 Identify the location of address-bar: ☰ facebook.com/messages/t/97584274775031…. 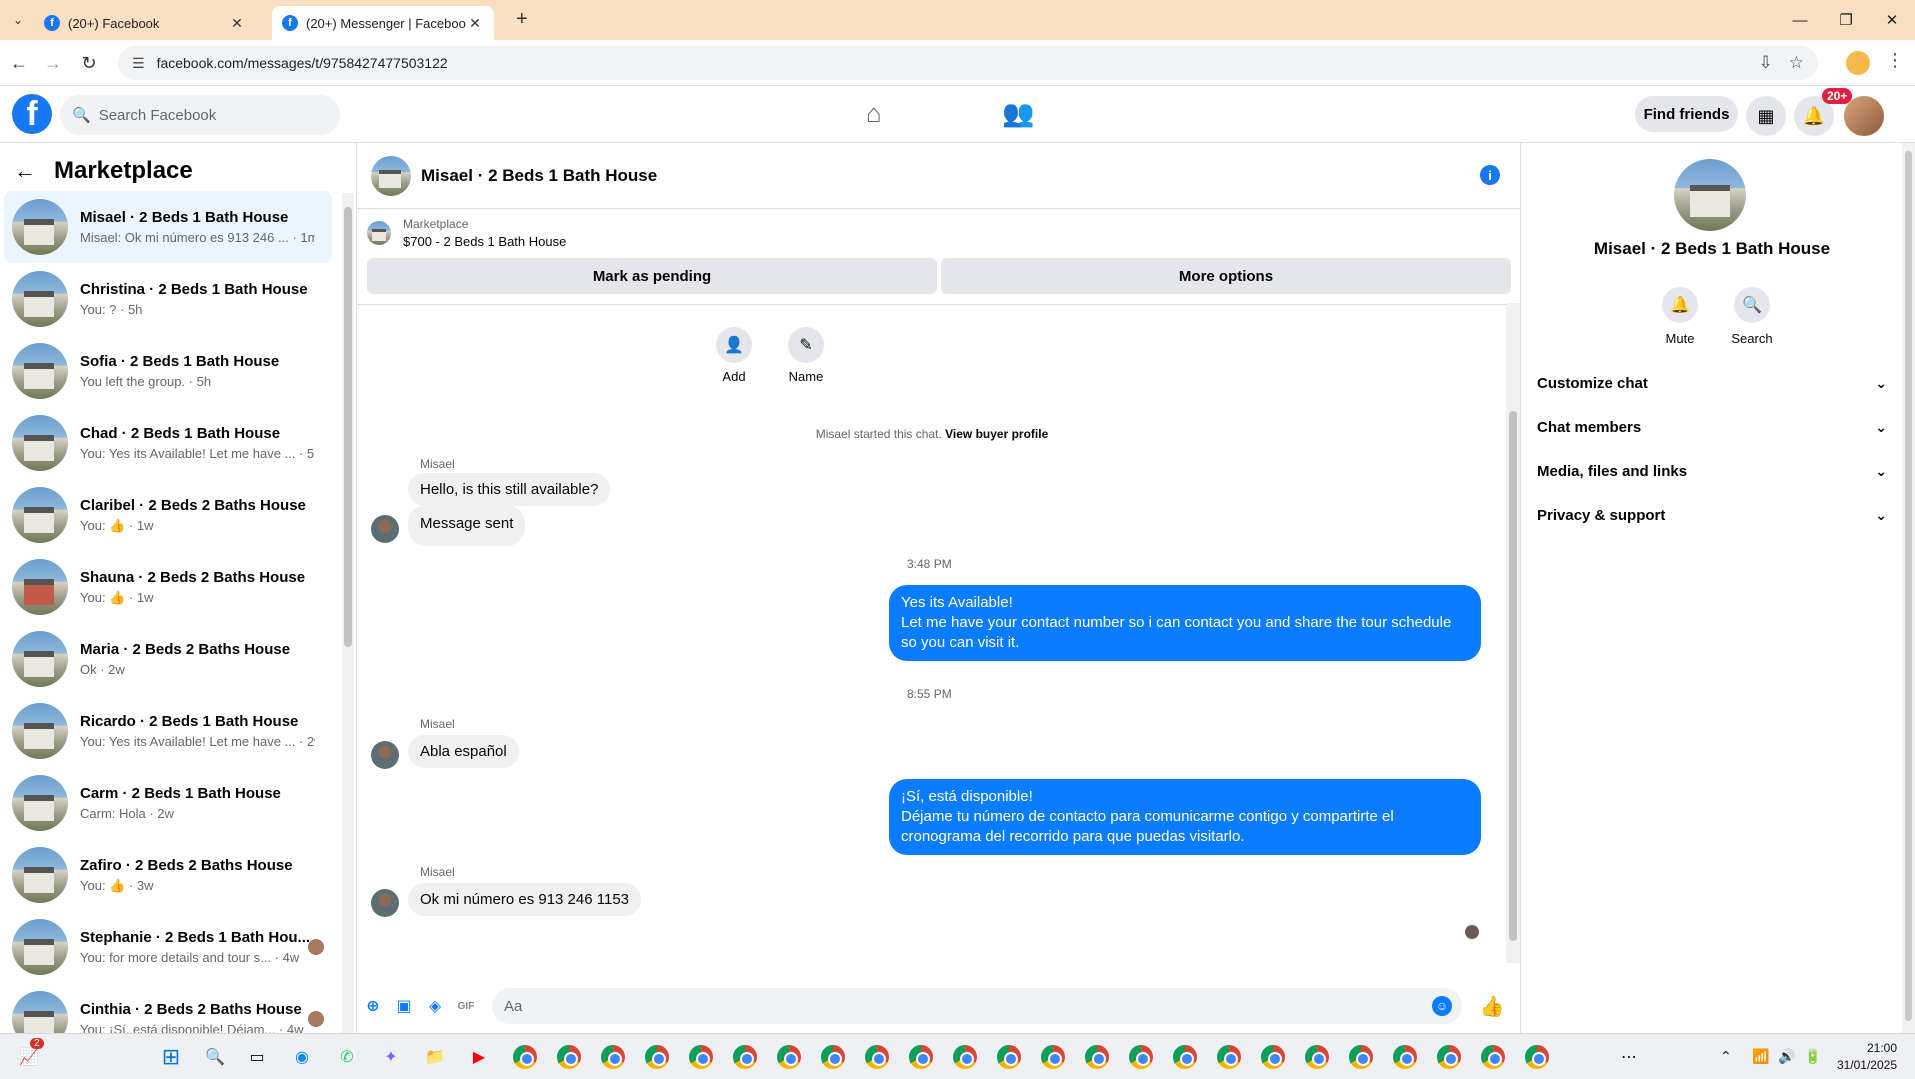
(968, 63).